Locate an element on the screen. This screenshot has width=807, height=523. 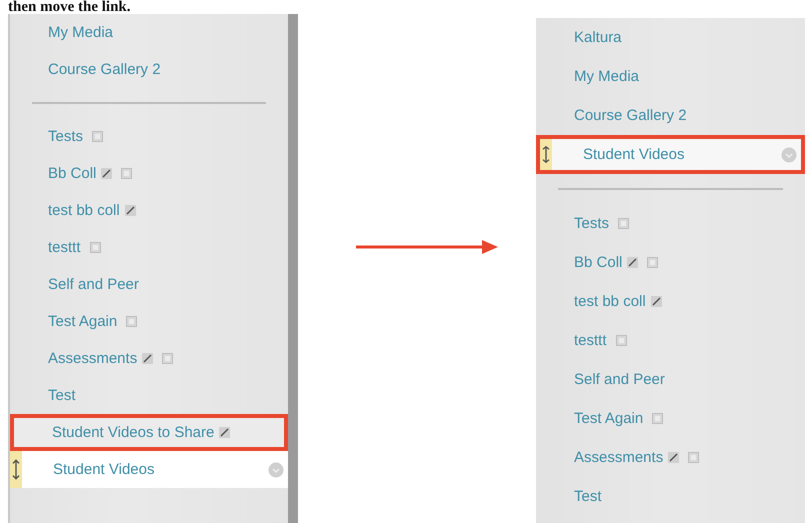
menu-item: Student Videos to Share is located at coordinates (149, 432).